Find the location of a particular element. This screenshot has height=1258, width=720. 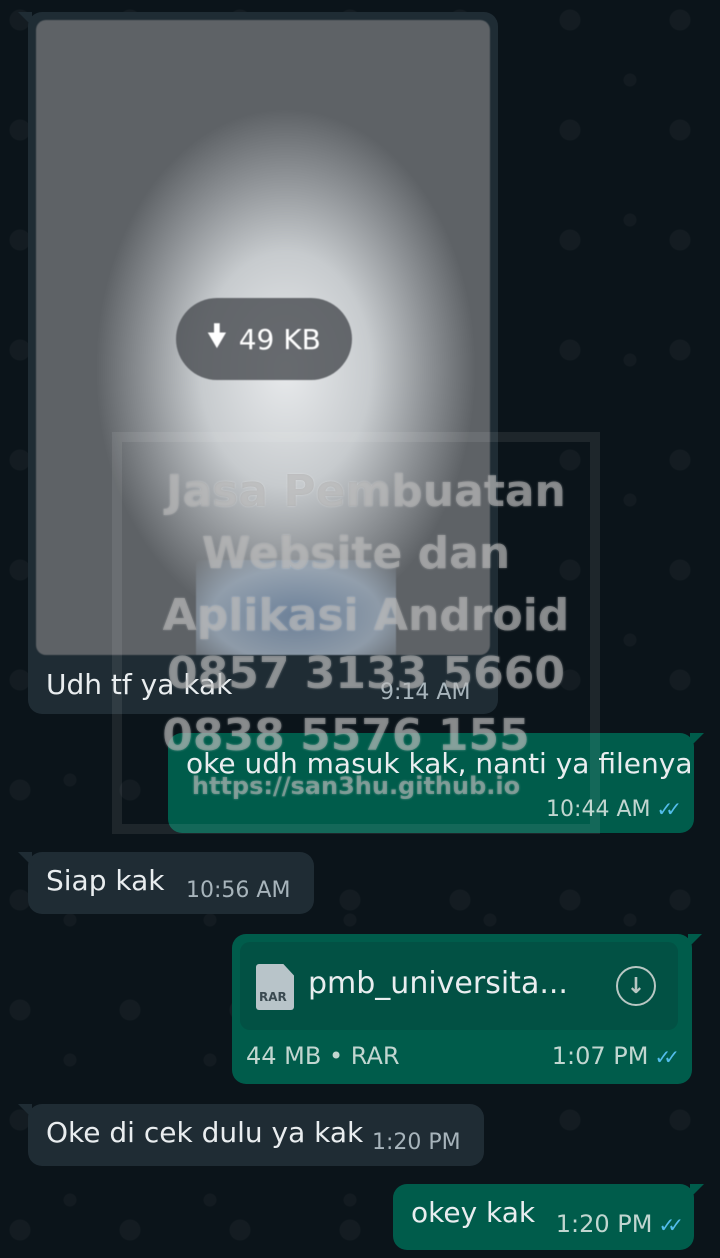

incoming-message: Siap kak 10:56 AM is located at coordinates (166, 883).